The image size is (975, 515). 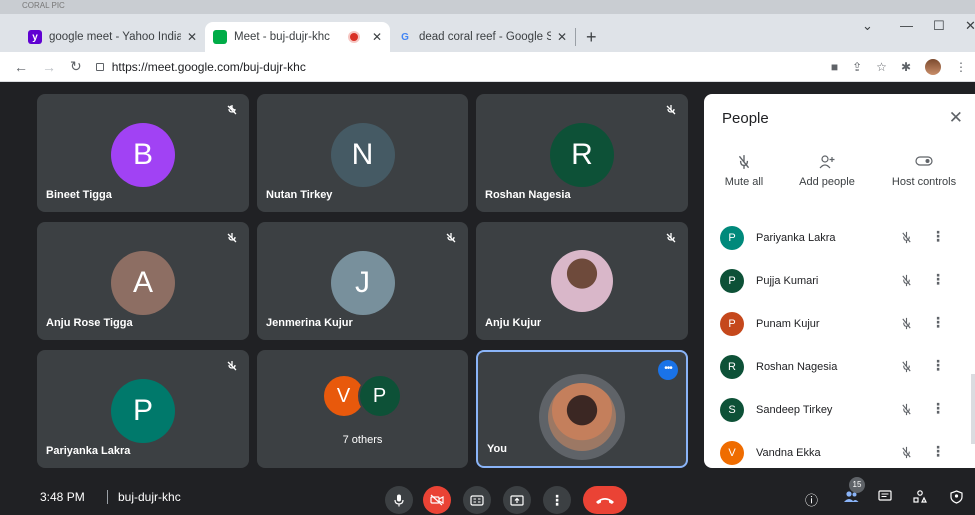 I want to click on meeting-details-icon: ⓘ, so click(x=811, y=499).